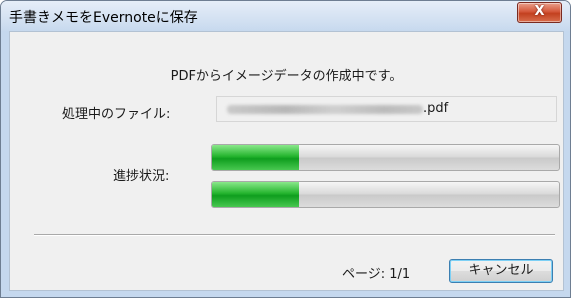  Describe the element at coordinates (116, 114) in the screenshot. I see `file-label: 処理中のファイル:` at that location.